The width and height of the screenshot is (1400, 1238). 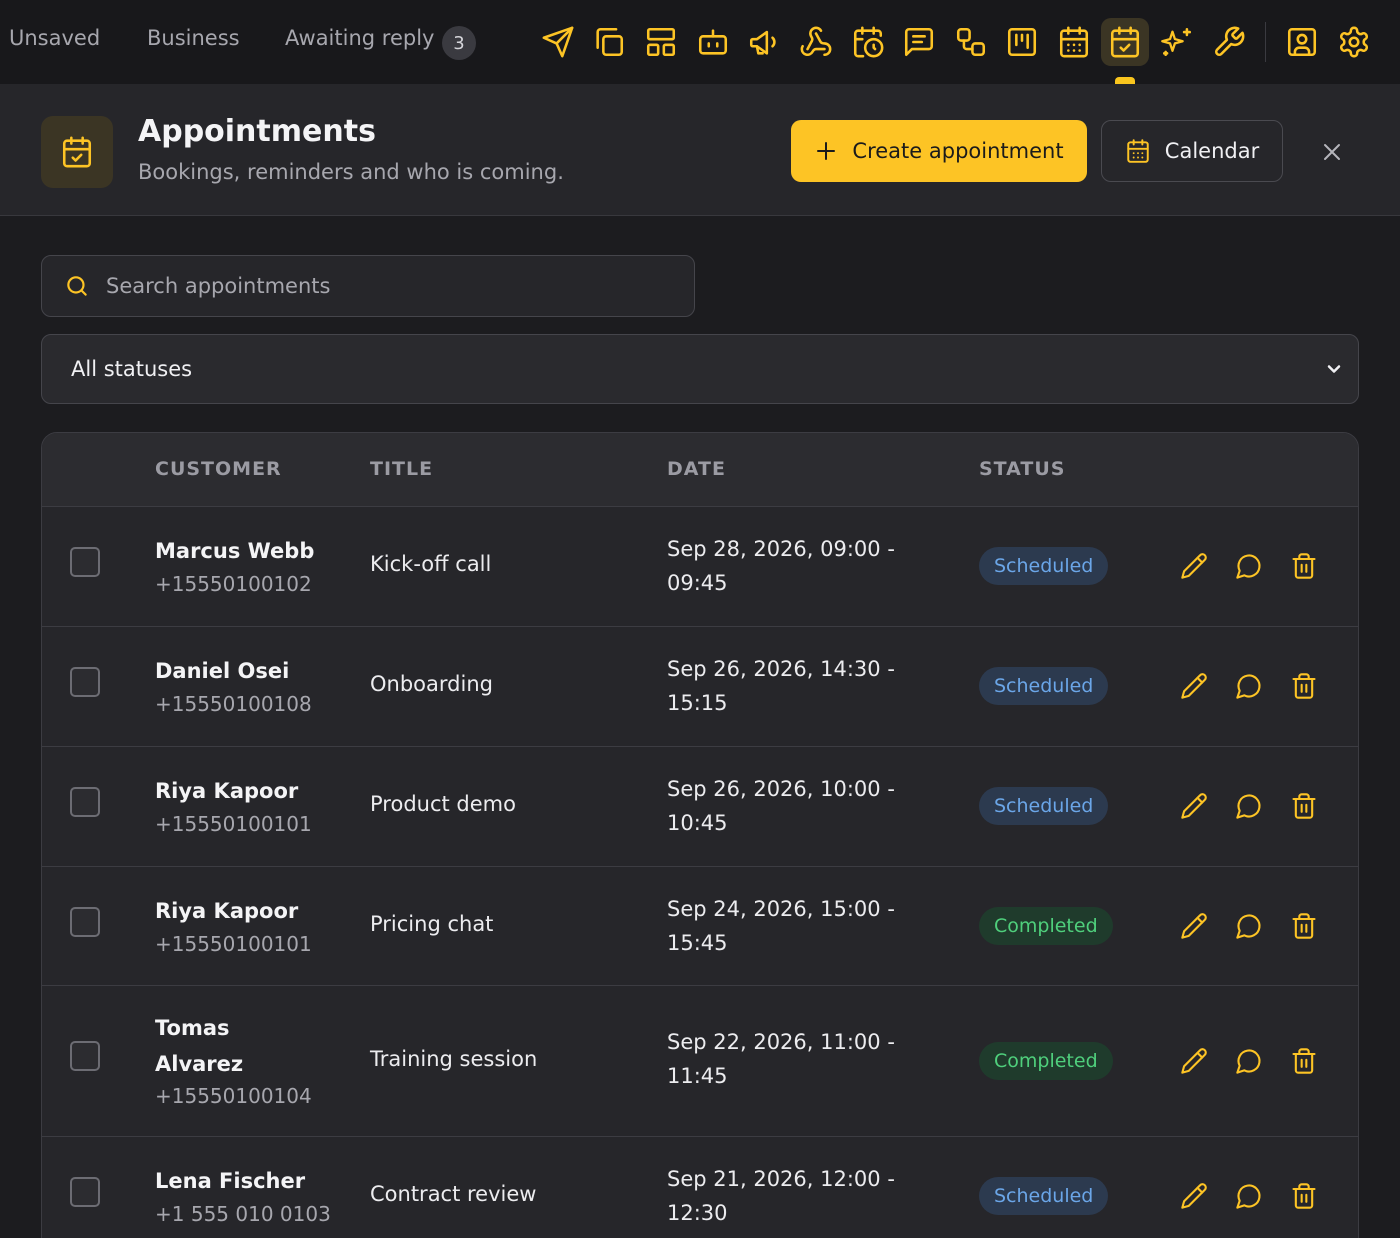 I want to click on top-navigation: Unsaved Business Awaiting reply 3, so click(x=700, y=42).